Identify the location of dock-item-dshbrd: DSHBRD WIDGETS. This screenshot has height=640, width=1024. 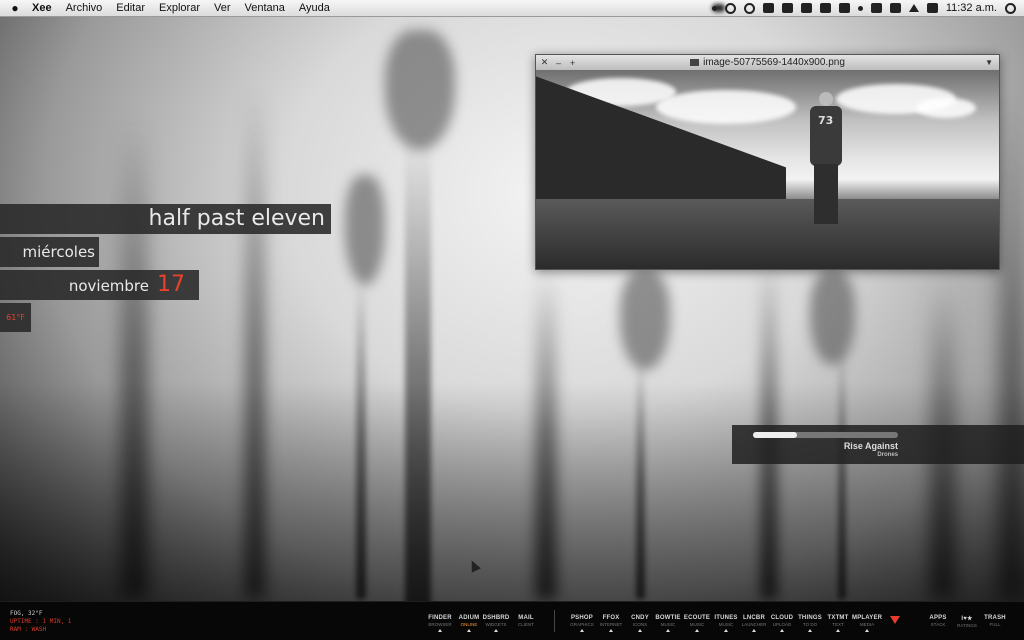
(496, 623).